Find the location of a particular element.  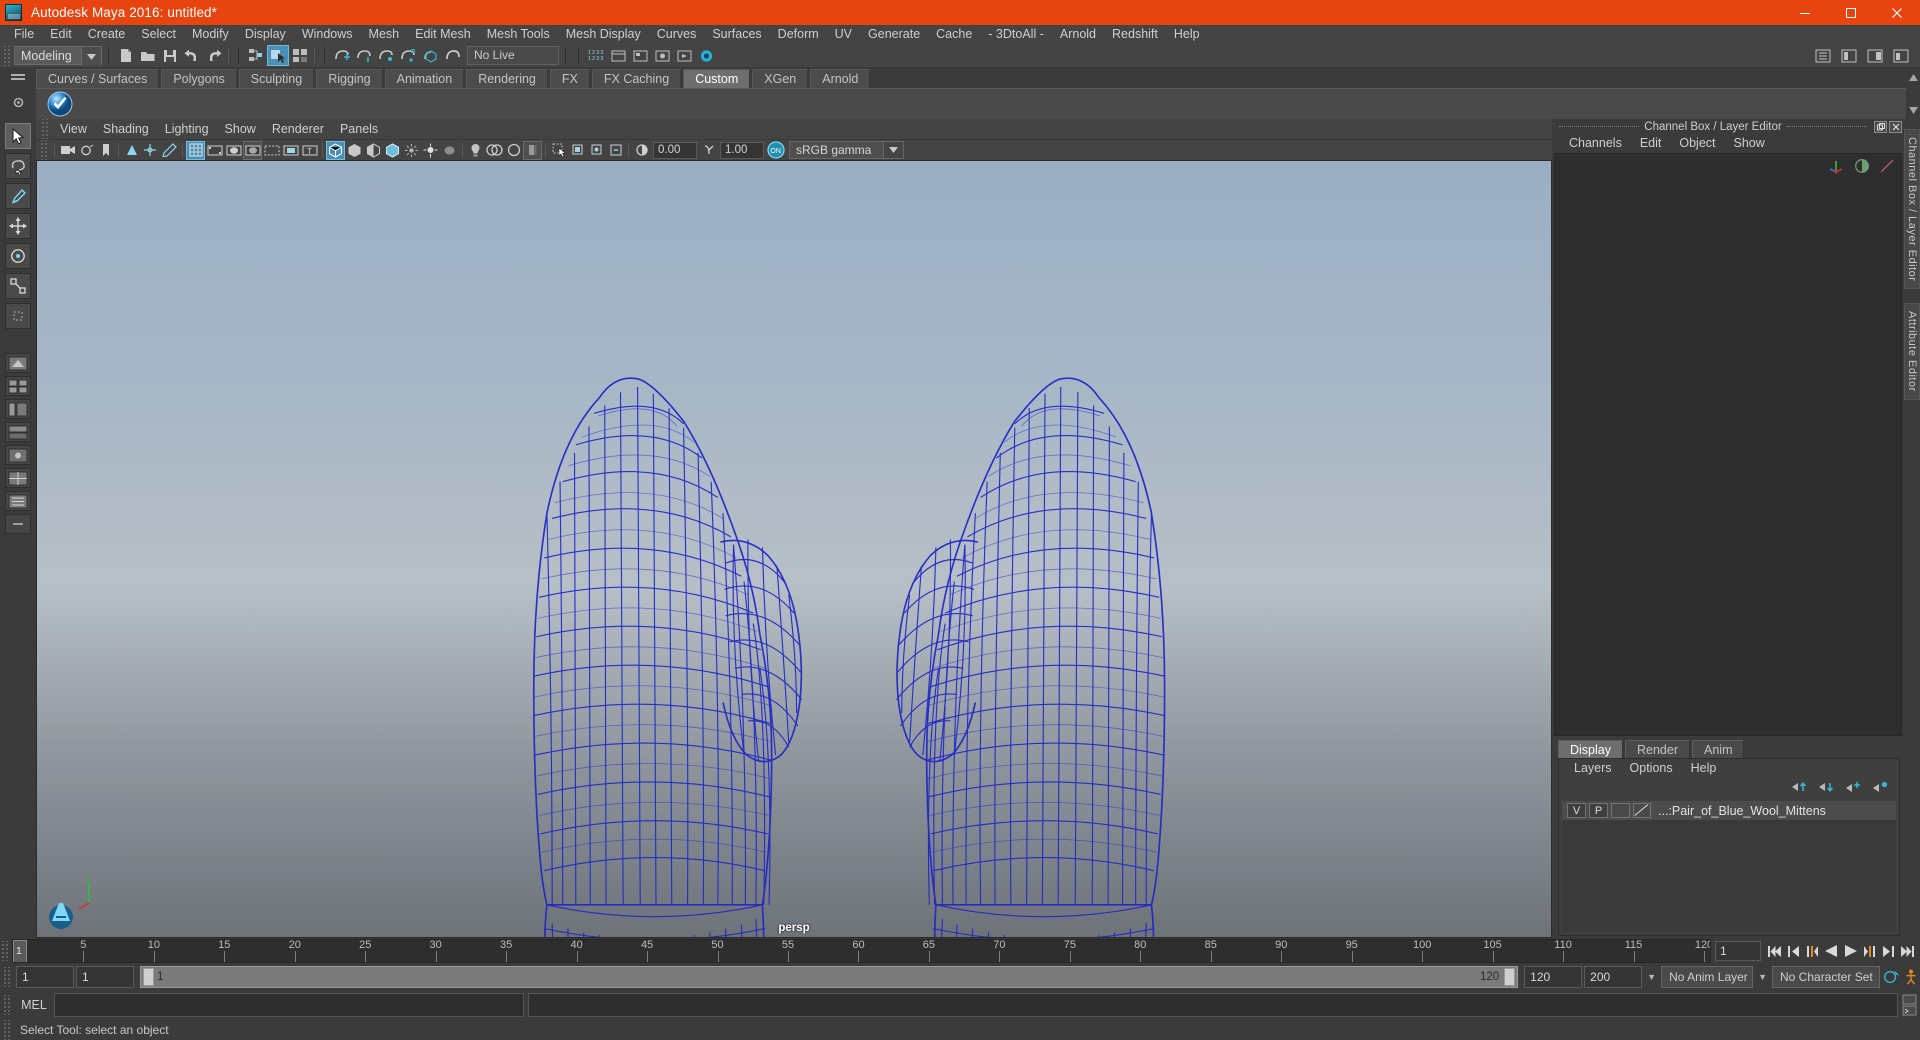

step-forward-frame-icon is located at coordinates (1869, 951).